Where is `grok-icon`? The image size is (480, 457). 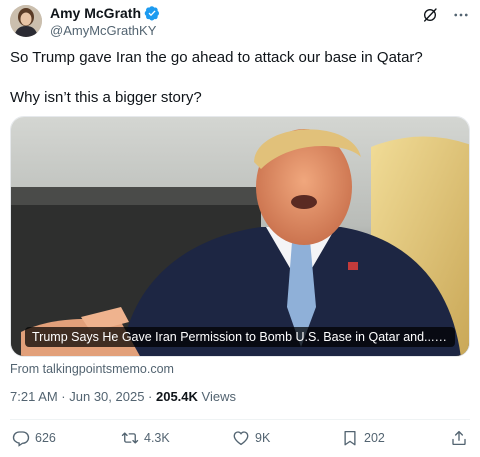 grok-icon is located at coordinates (430, 15).